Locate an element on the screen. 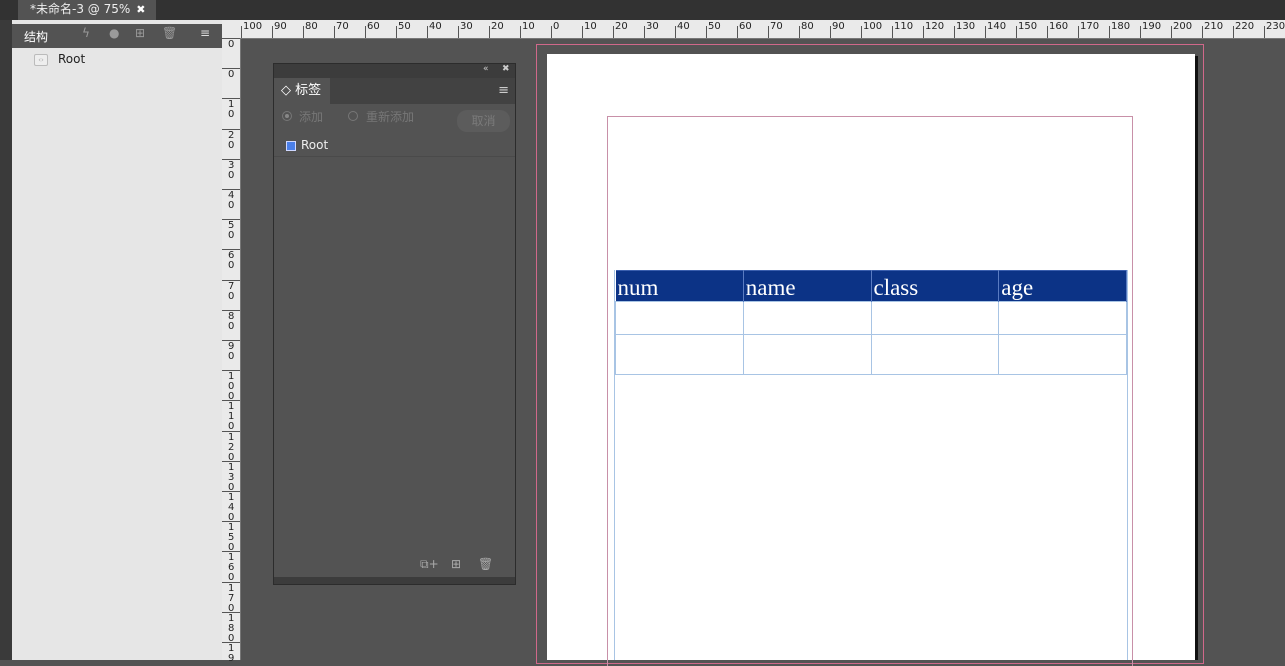 Image resolution: width=1285 pixels, height=666 pixels. close-tab-icon: ✖ is located at coordinates (140, 9).